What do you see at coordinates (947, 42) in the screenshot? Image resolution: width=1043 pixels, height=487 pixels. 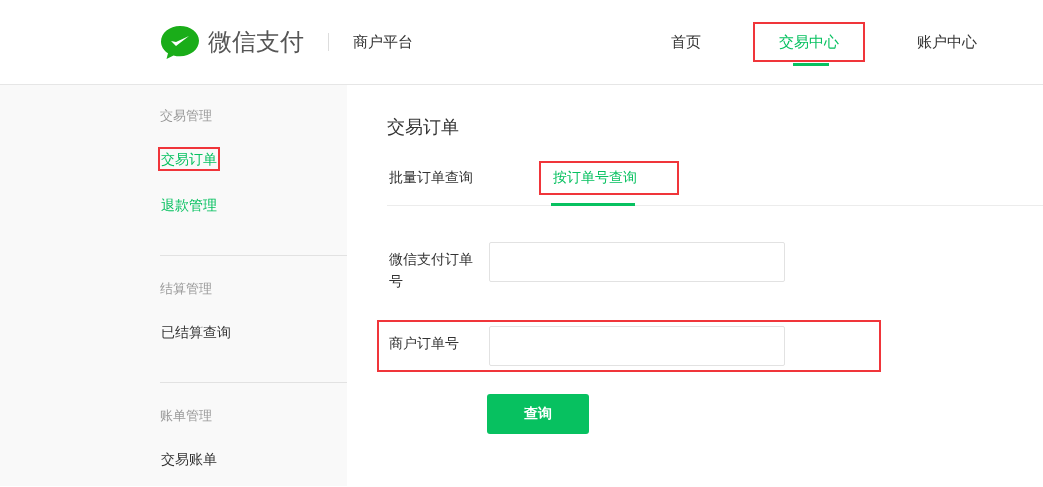 I see `nav-tab: 账户中心` at bounding box center [947, 42].